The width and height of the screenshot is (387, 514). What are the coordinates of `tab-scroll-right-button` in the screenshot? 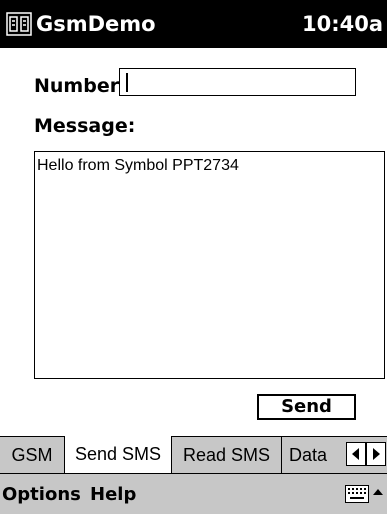 It's located at (376, 454).